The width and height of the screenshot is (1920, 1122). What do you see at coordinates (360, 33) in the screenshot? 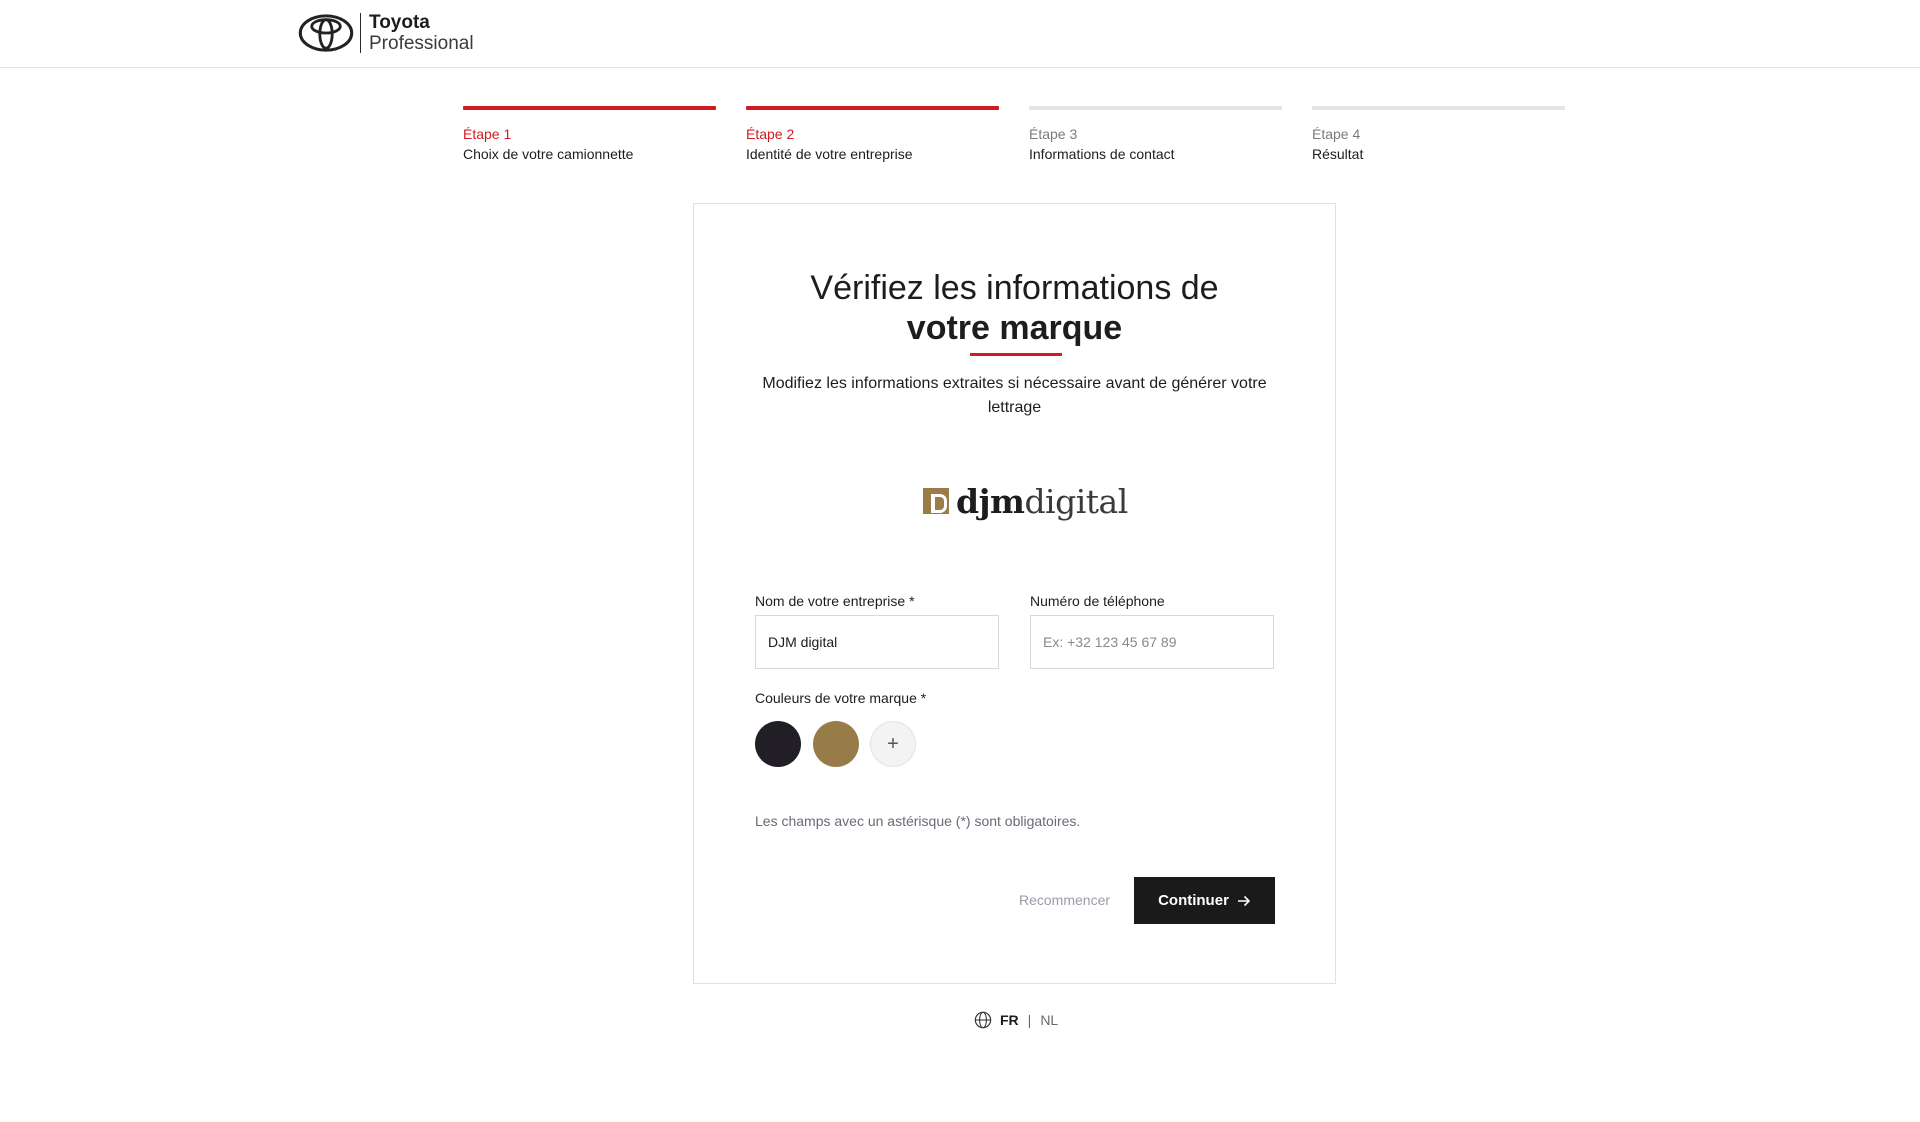
I see `brand-separator` at bounding box center [360, 33].